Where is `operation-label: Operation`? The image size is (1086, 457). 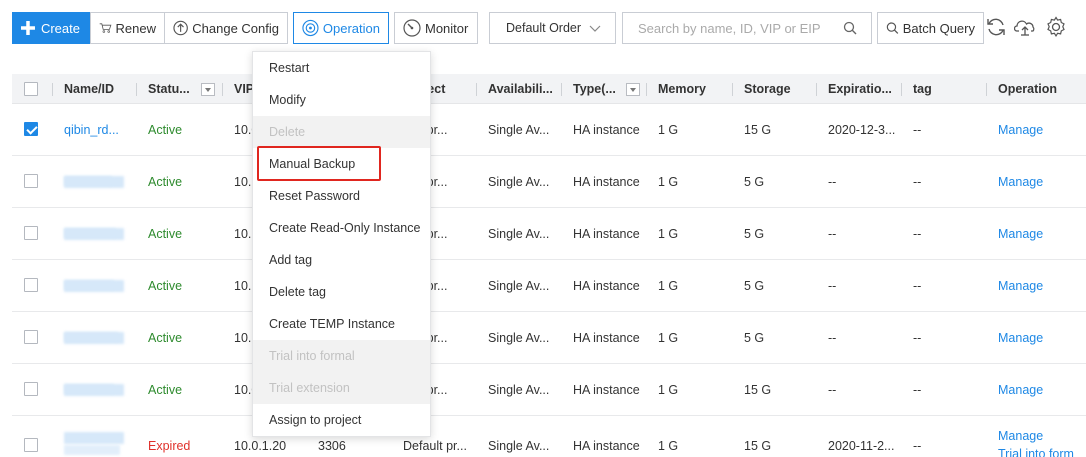 operation-label: Operation is located at coordinates (351, 28).